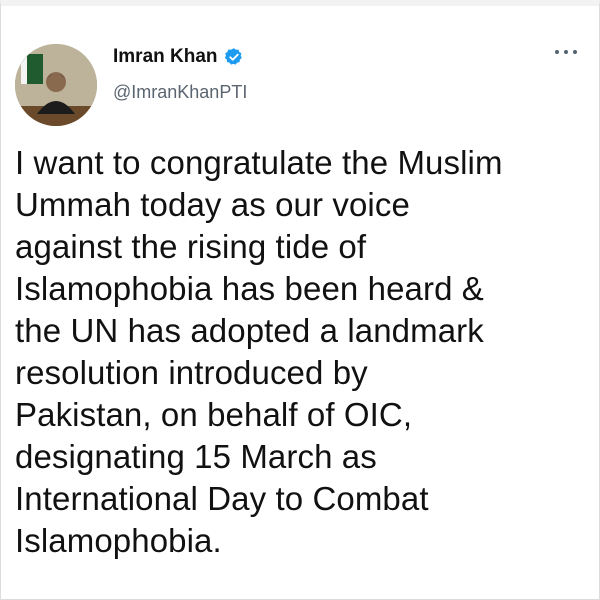 Image resolution: width=600 pixels, height=600 pixels. What do you see at coordinates (56, 85) in the screenshot?
I see `avatar` at bounding box center [56, 85].